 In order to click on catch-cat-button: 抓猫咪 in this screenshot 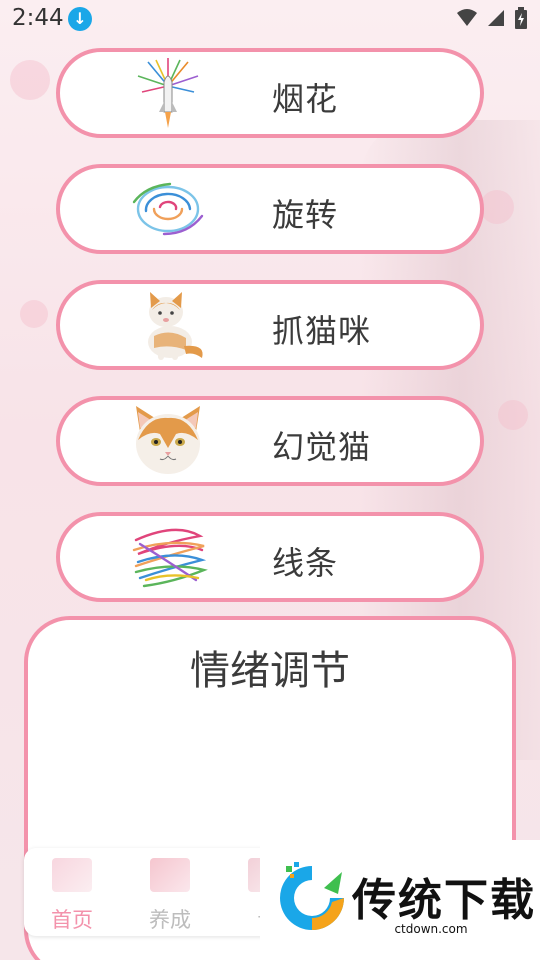, I will do `click(270, 325)`.